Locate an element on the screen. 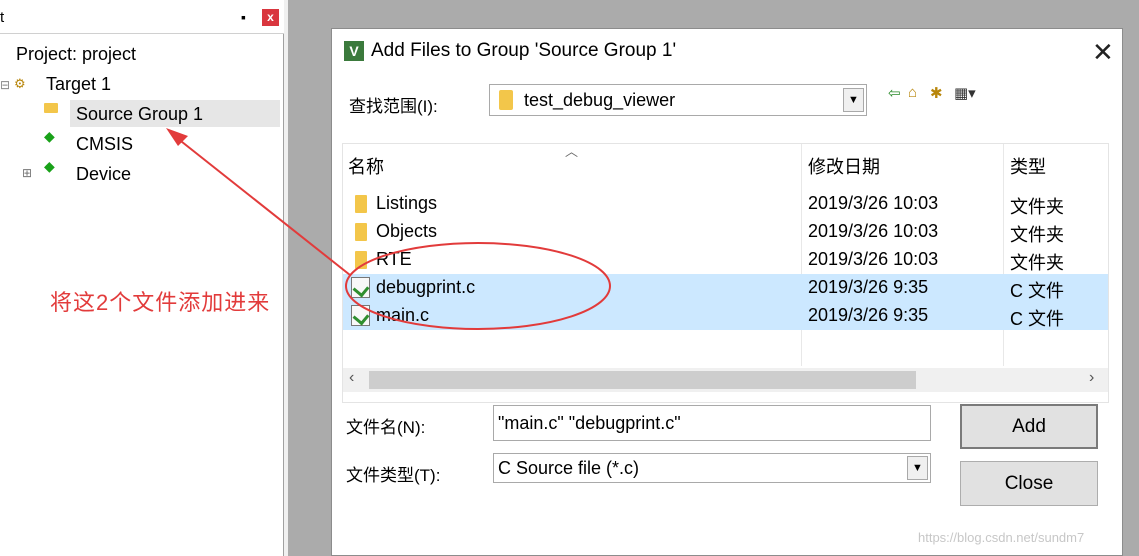 The height and width of the screenshot is (556, 1139). close-button: Close is located at coordinates (1029, 483).